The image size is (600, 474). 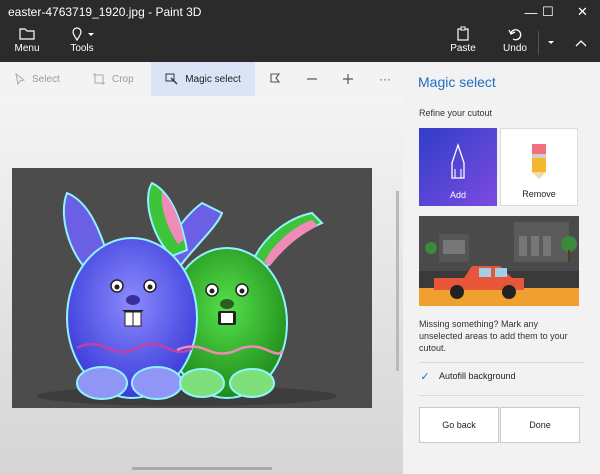 I want to click on flag-icon, so click(x=275, y=78).